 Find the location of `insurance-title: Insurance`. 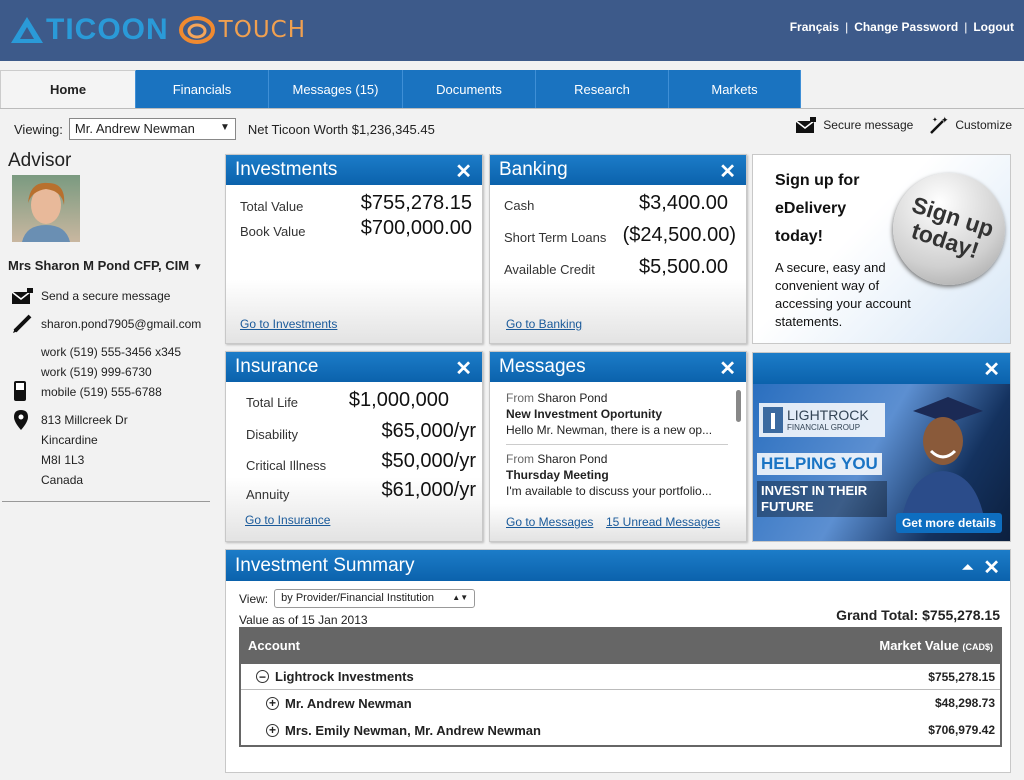

insurance-title: Insurance is located at coordinates (277, 366).